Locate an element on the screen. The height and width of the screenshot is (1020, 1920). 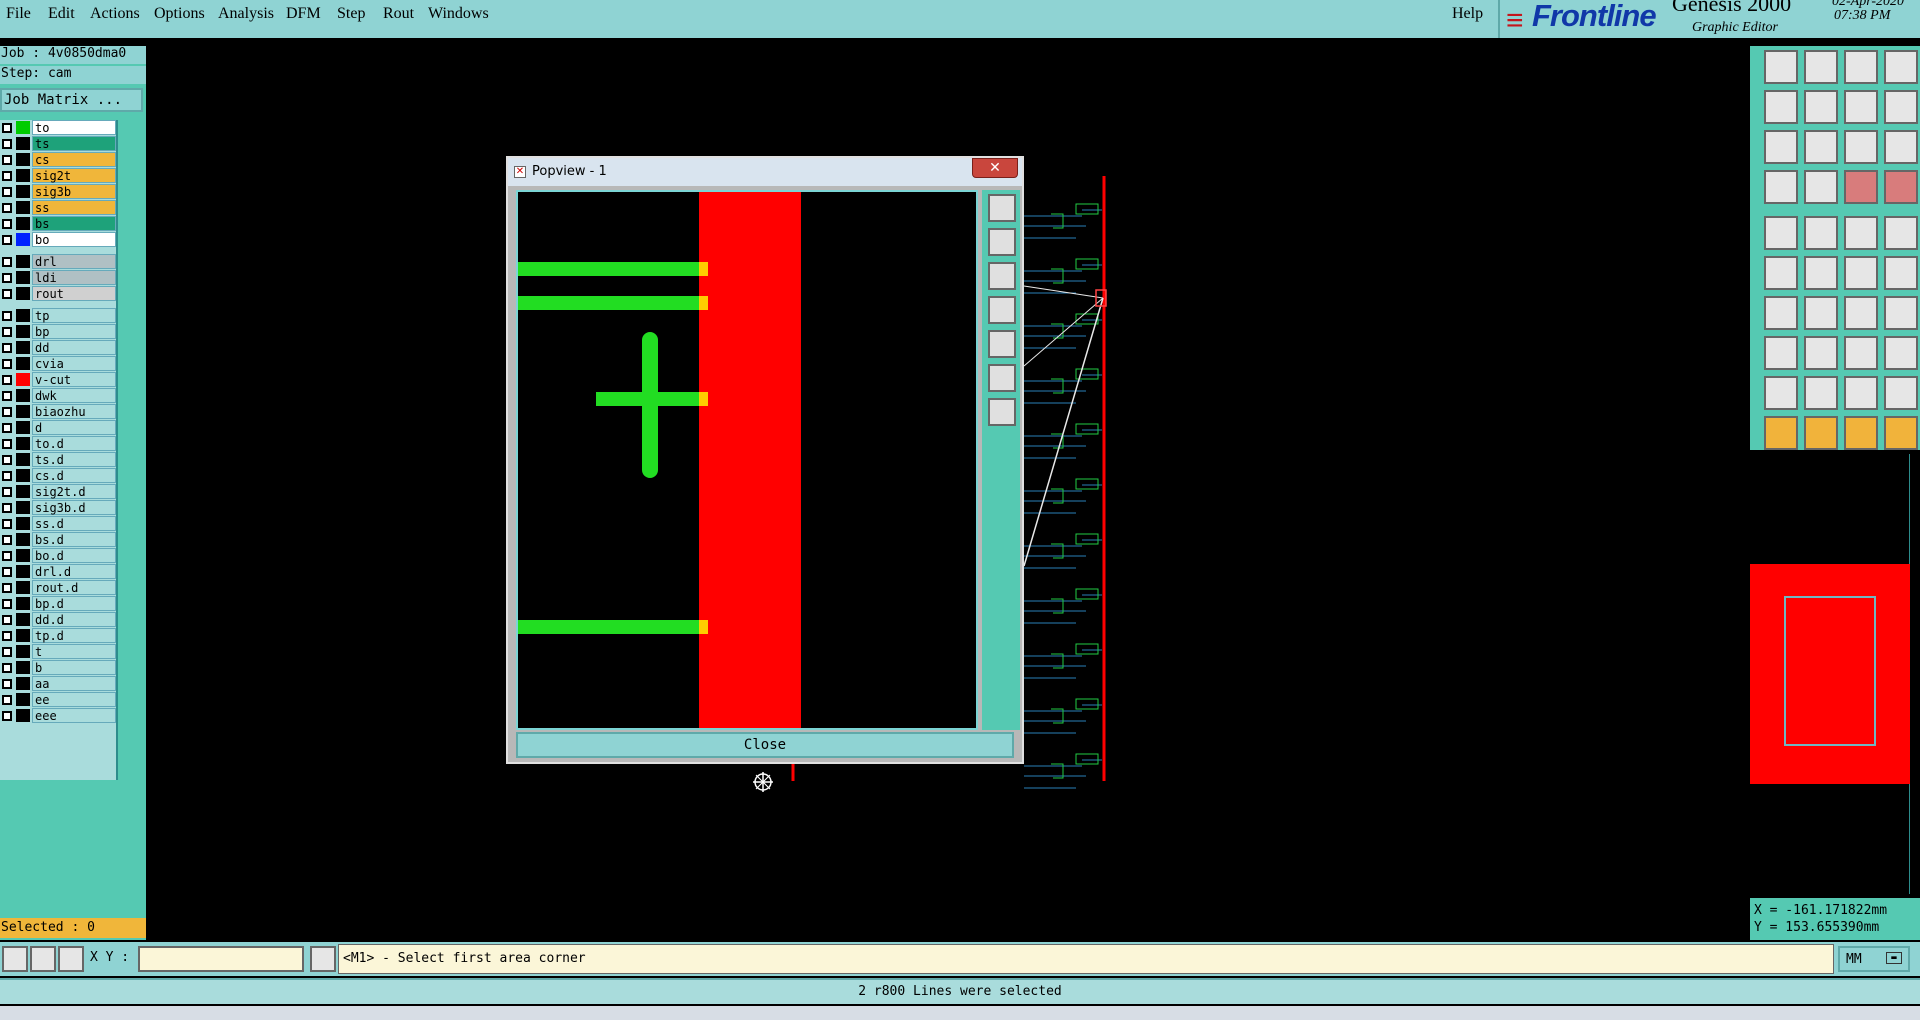
layer-name: bp is located at coordinates (74, 331).